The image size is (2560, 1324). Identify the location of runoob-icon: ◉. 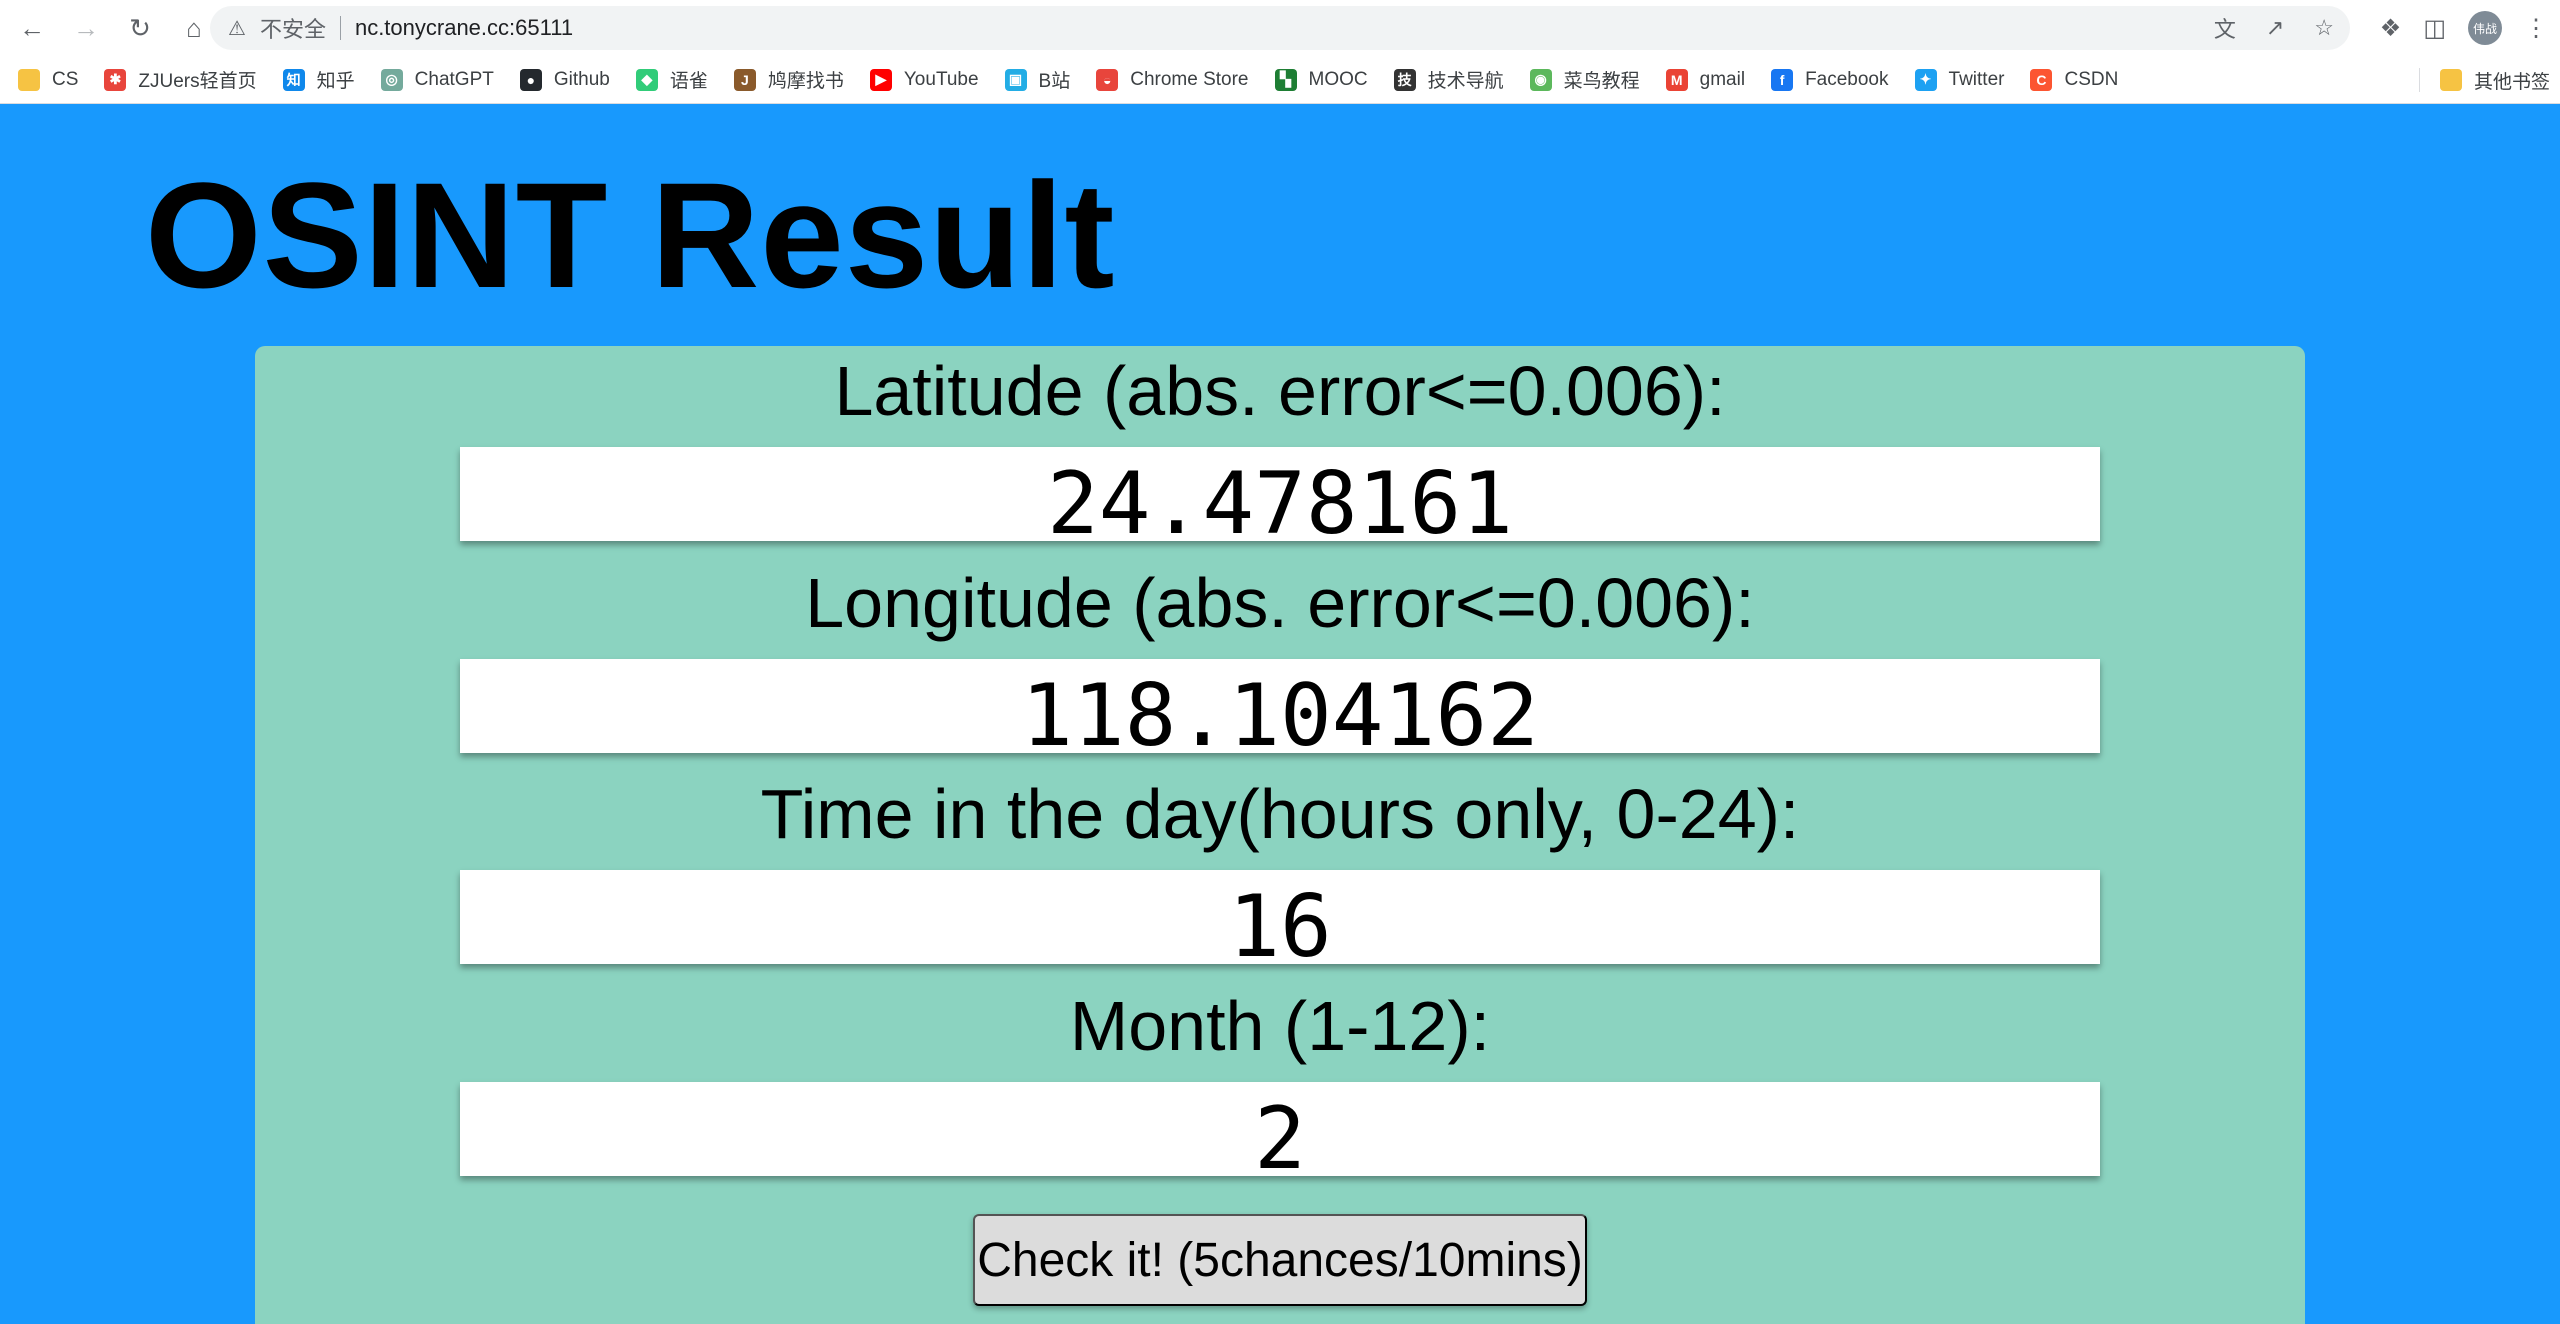
(1540, 79).